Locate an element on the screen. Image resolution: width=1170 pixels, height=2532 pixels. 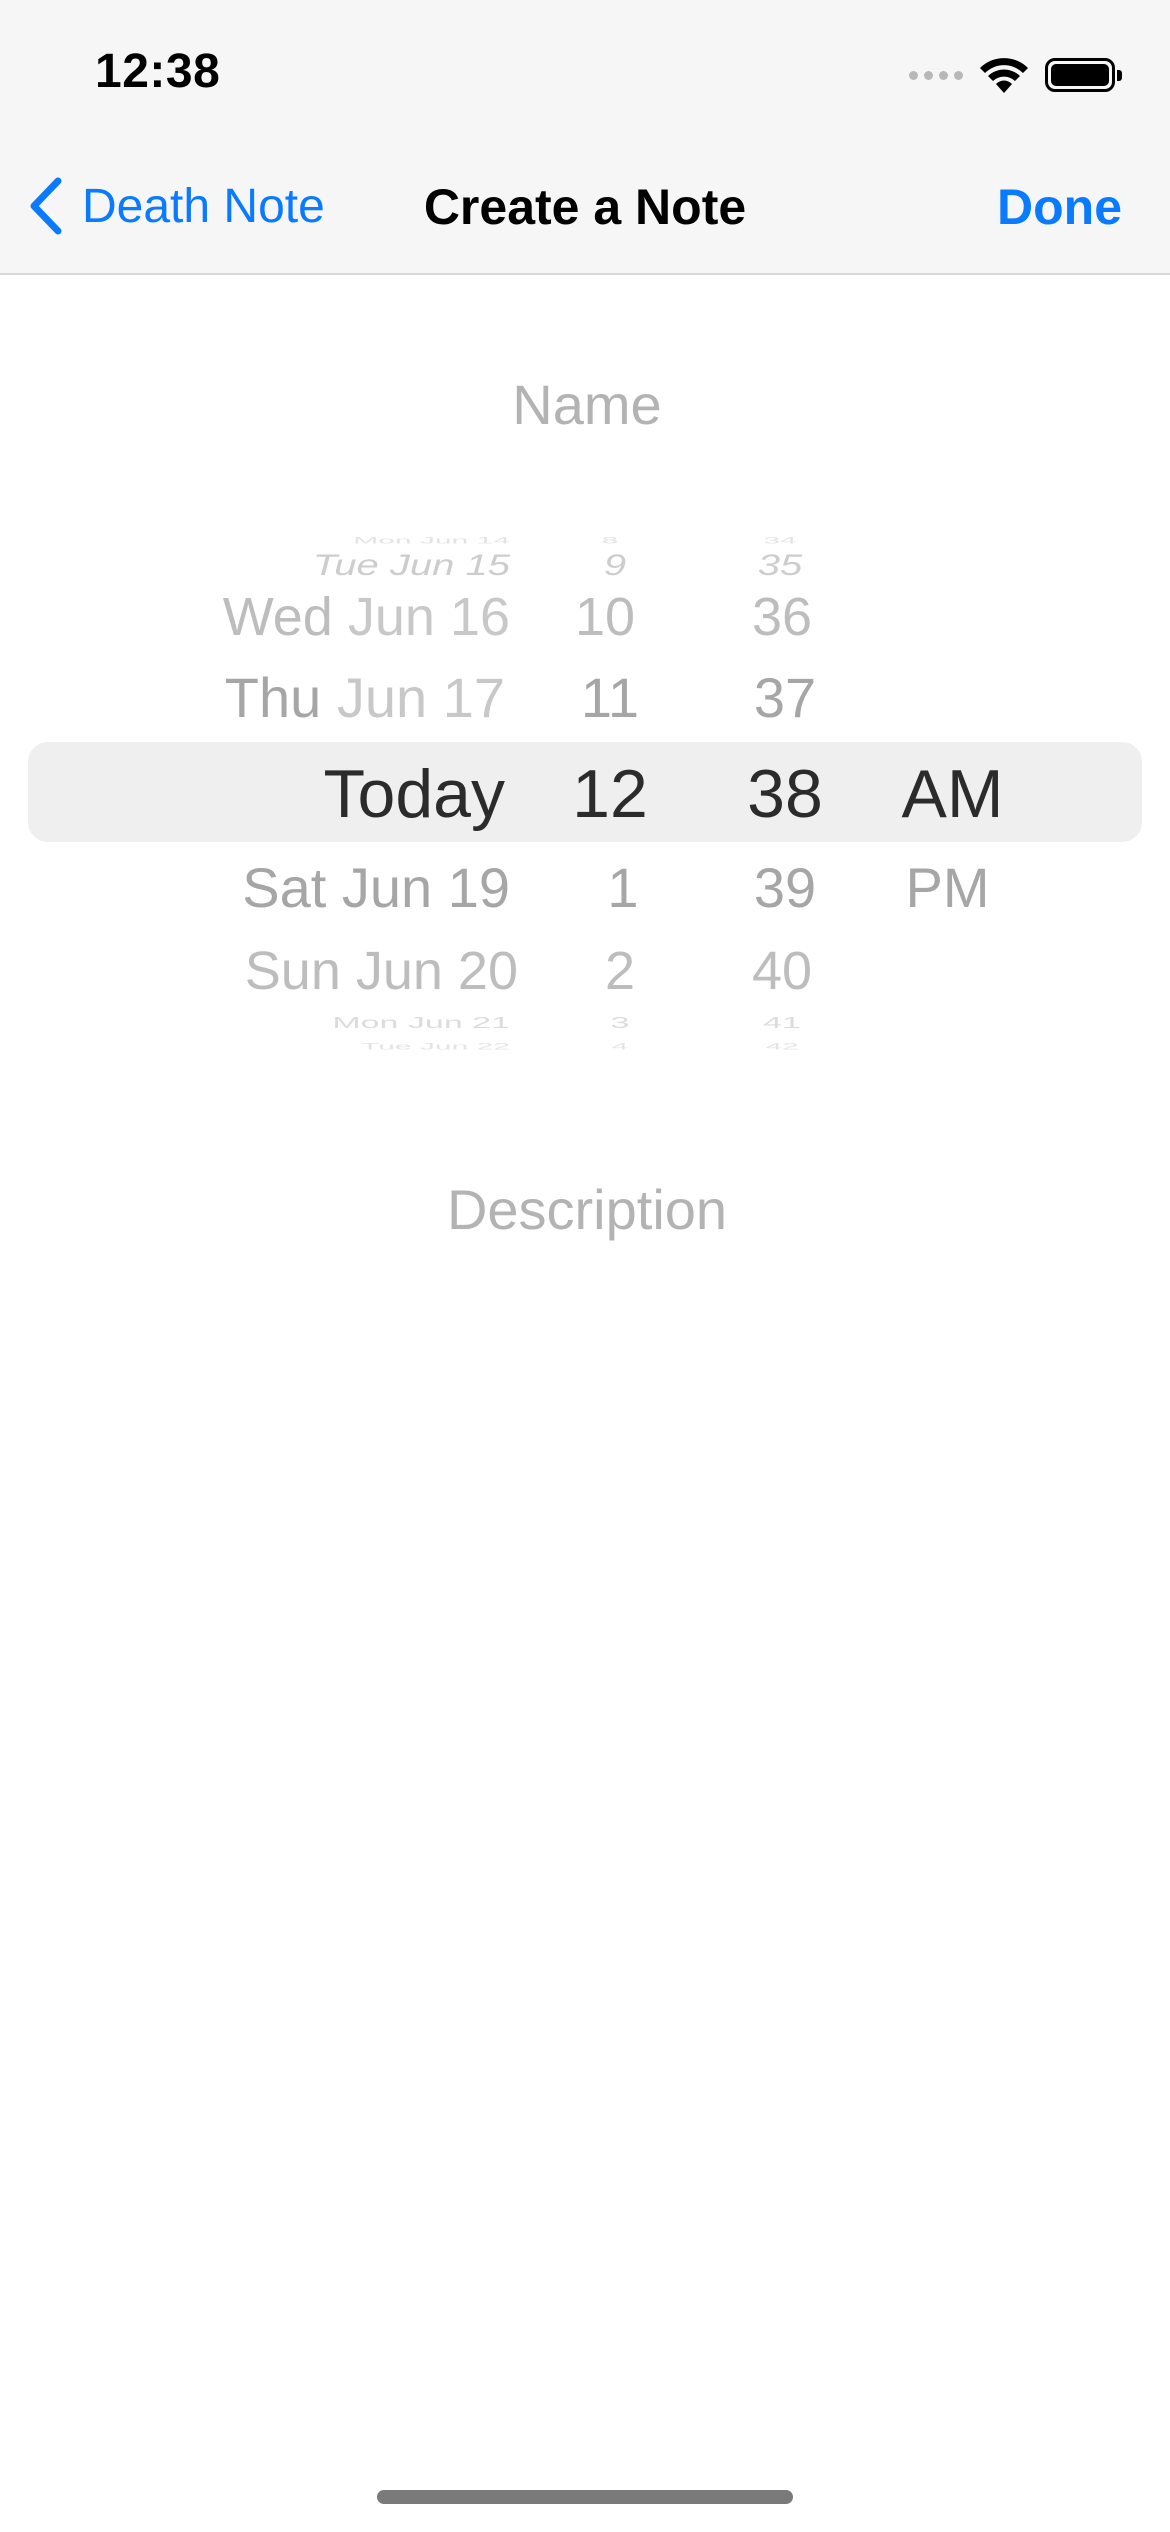
picker-hour-item: 2 is located at coordinates (620, 971).